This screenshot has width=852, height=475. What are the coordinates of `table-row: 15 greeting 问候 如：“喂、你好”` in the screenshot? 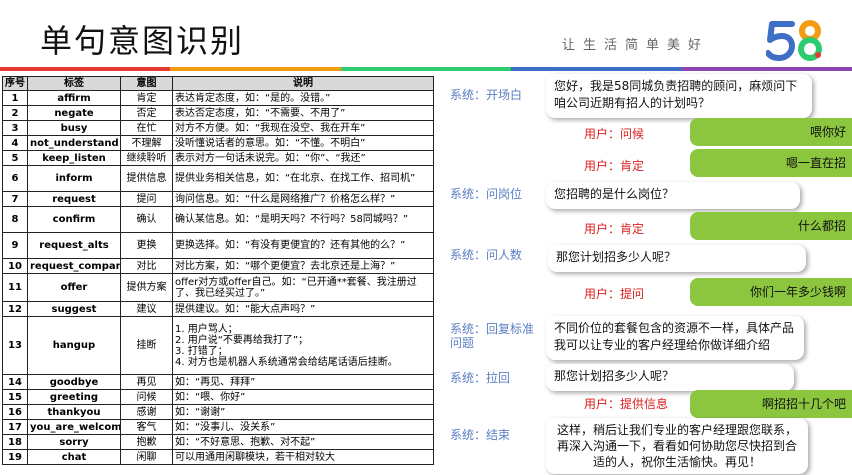 It's located at (218, 397).